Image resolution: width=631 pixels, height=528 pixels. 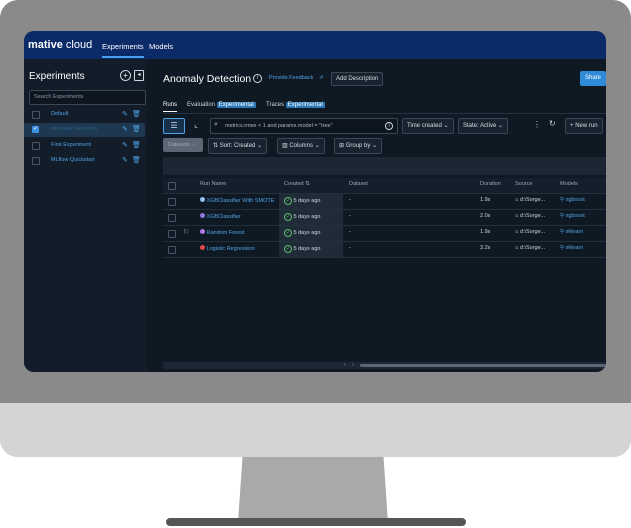 I want to click on experimental-badge: Experimental, so click(x=305, y=105).